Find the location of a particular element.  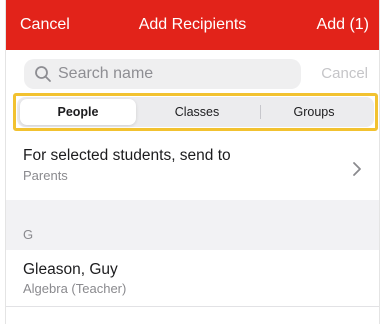

recipient-detail: Algebra (Teacher) is located at coordinates (75, 288).